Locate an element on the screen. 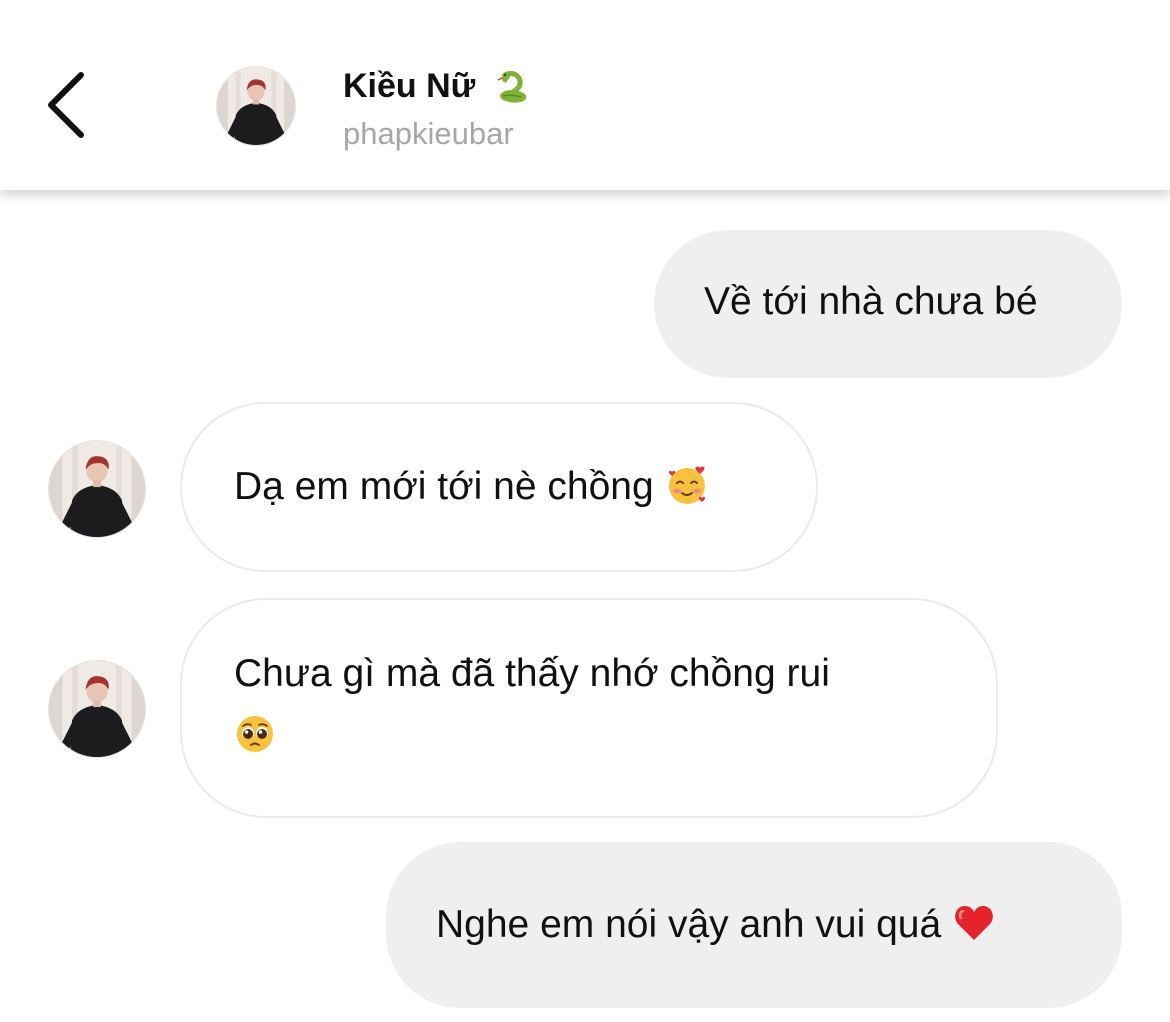 The height and width of the screenshot is (1022, 1170). red-heart-icon is located at coordinates (974, 923).